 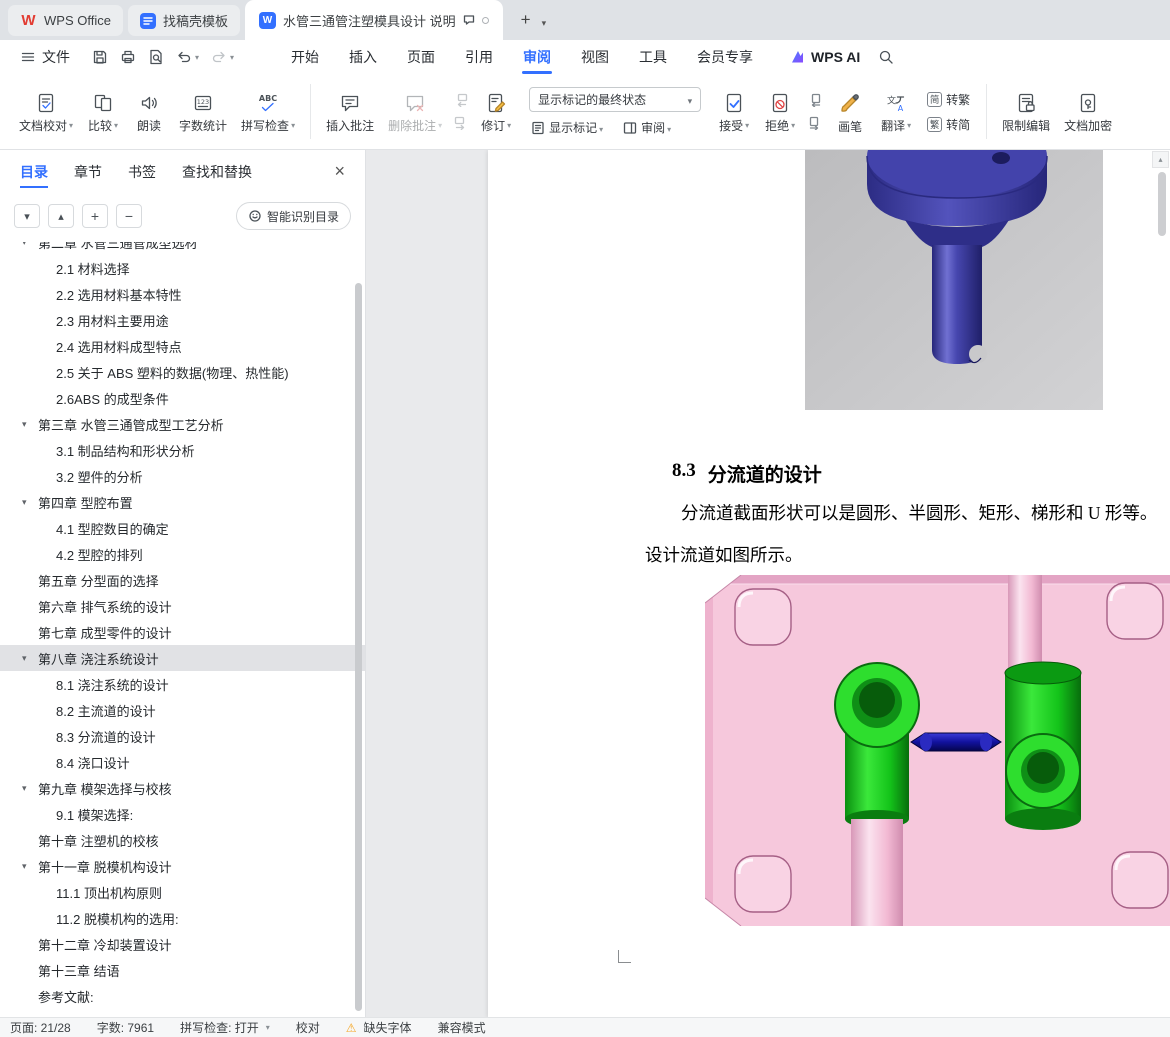 I want to click on outline-item: 4.2 型腔的排列, so click(x=182, y=554).